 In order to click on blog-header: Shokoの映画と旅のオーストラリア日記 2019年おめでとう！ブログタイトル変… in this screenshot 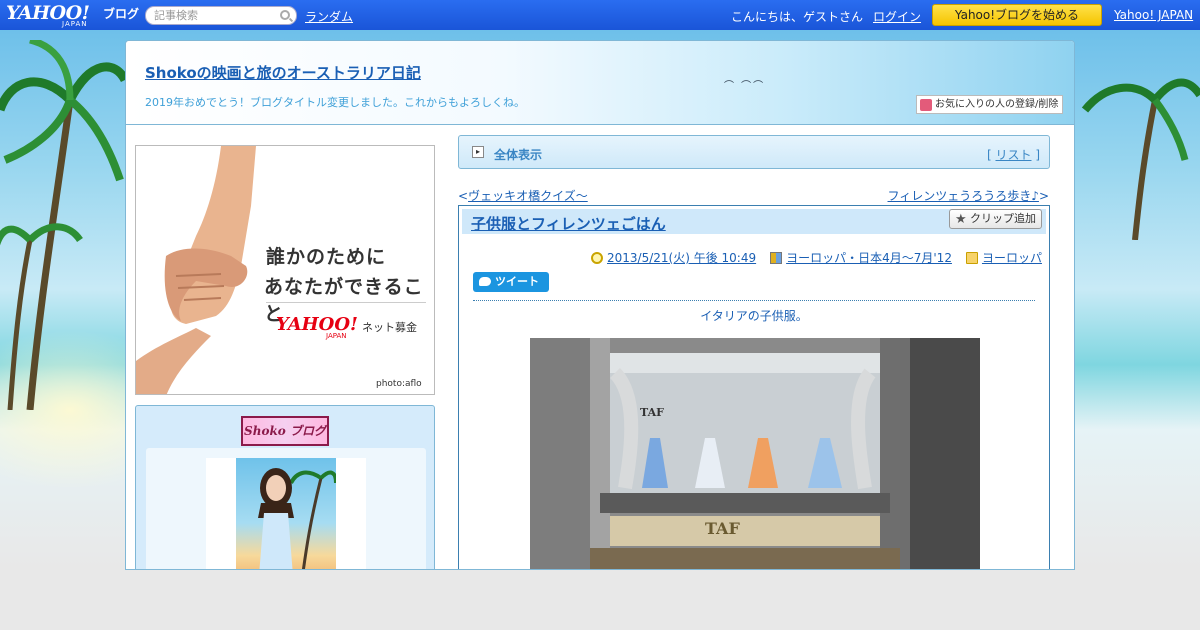, I will do `click(600, 83)`.